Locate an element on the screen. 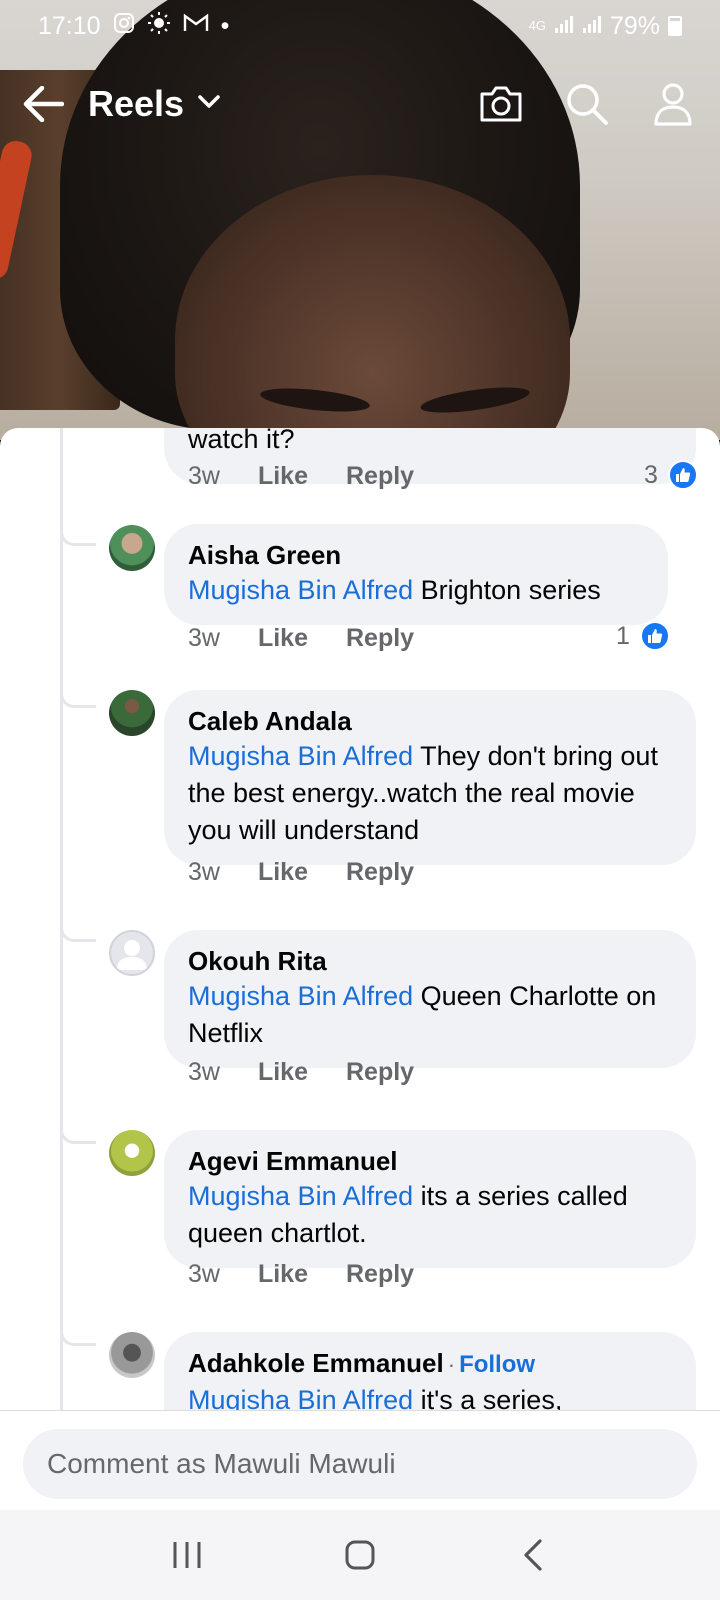  thread-line is located at coordinates (61, 919).